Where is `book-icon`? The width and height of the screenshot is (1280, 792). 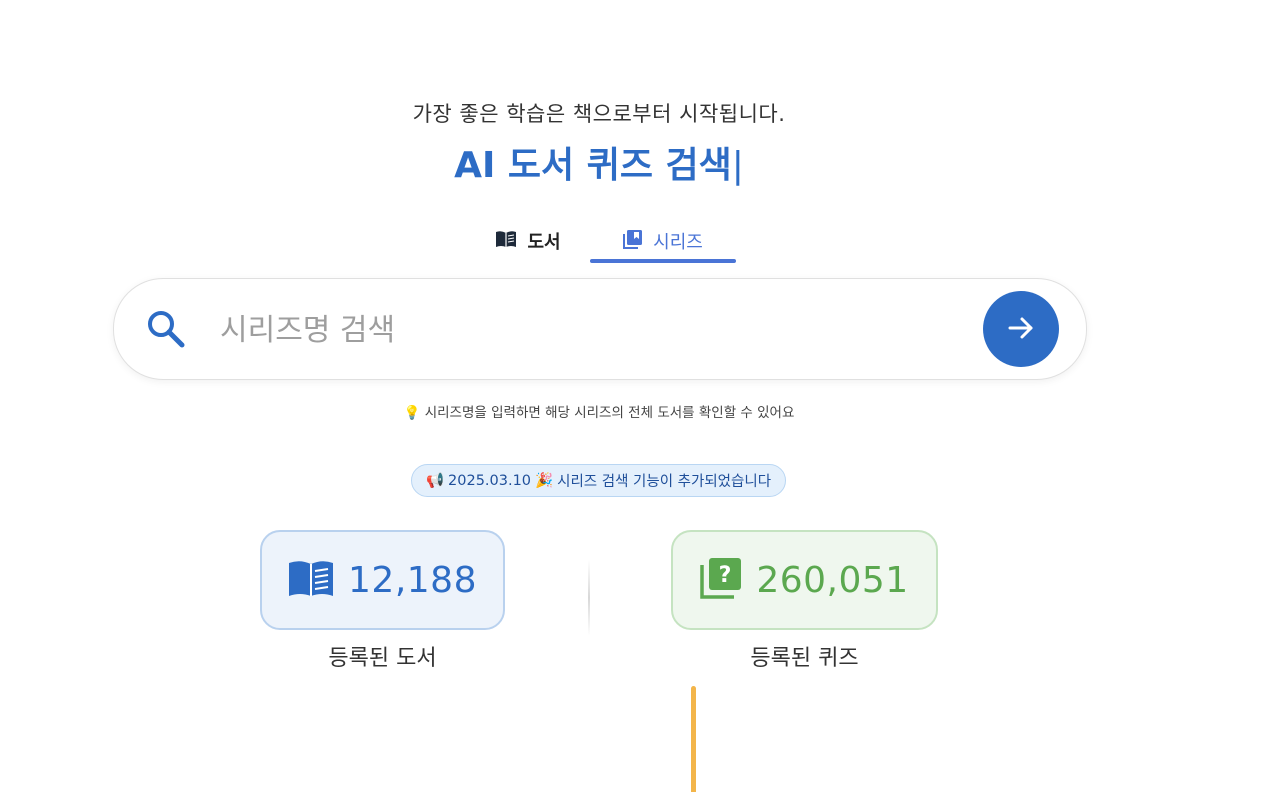
book-icon is located at coordinates (311, 580).